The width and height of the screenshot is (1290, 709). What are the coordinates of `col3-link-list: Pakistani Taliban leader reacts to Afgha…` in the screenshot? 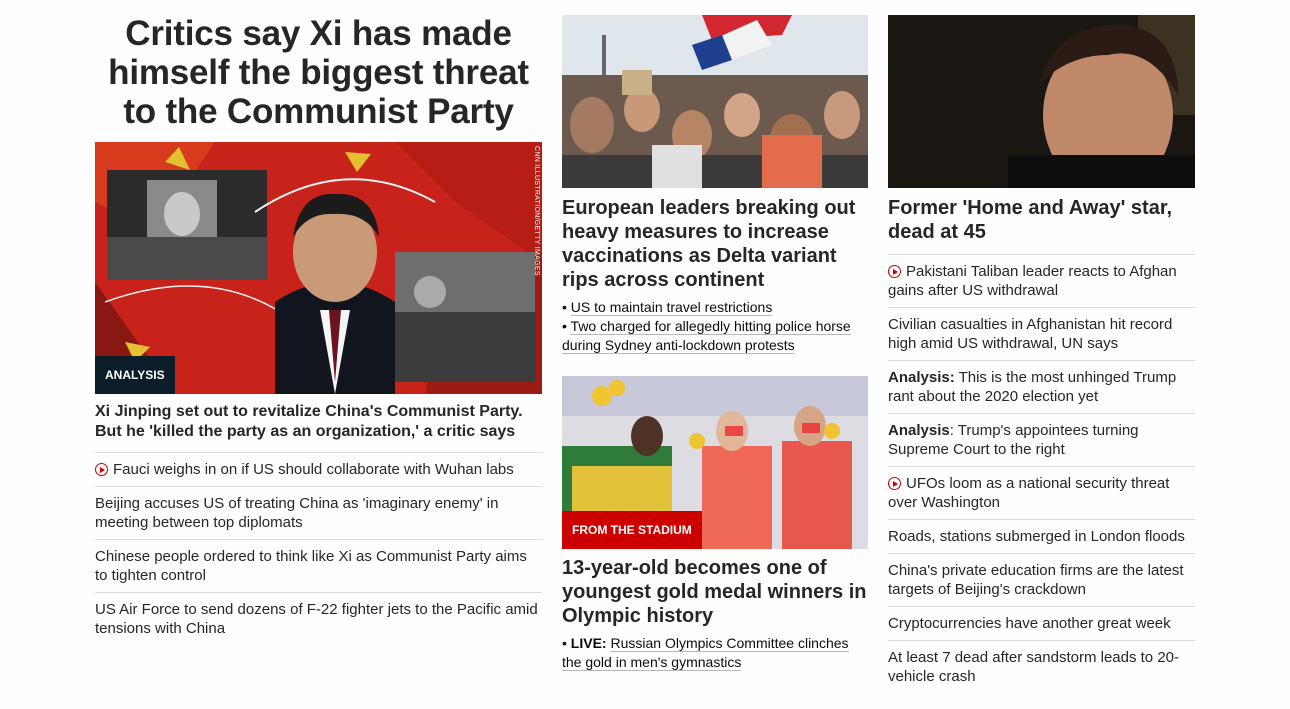 It's located at (1041, 473).